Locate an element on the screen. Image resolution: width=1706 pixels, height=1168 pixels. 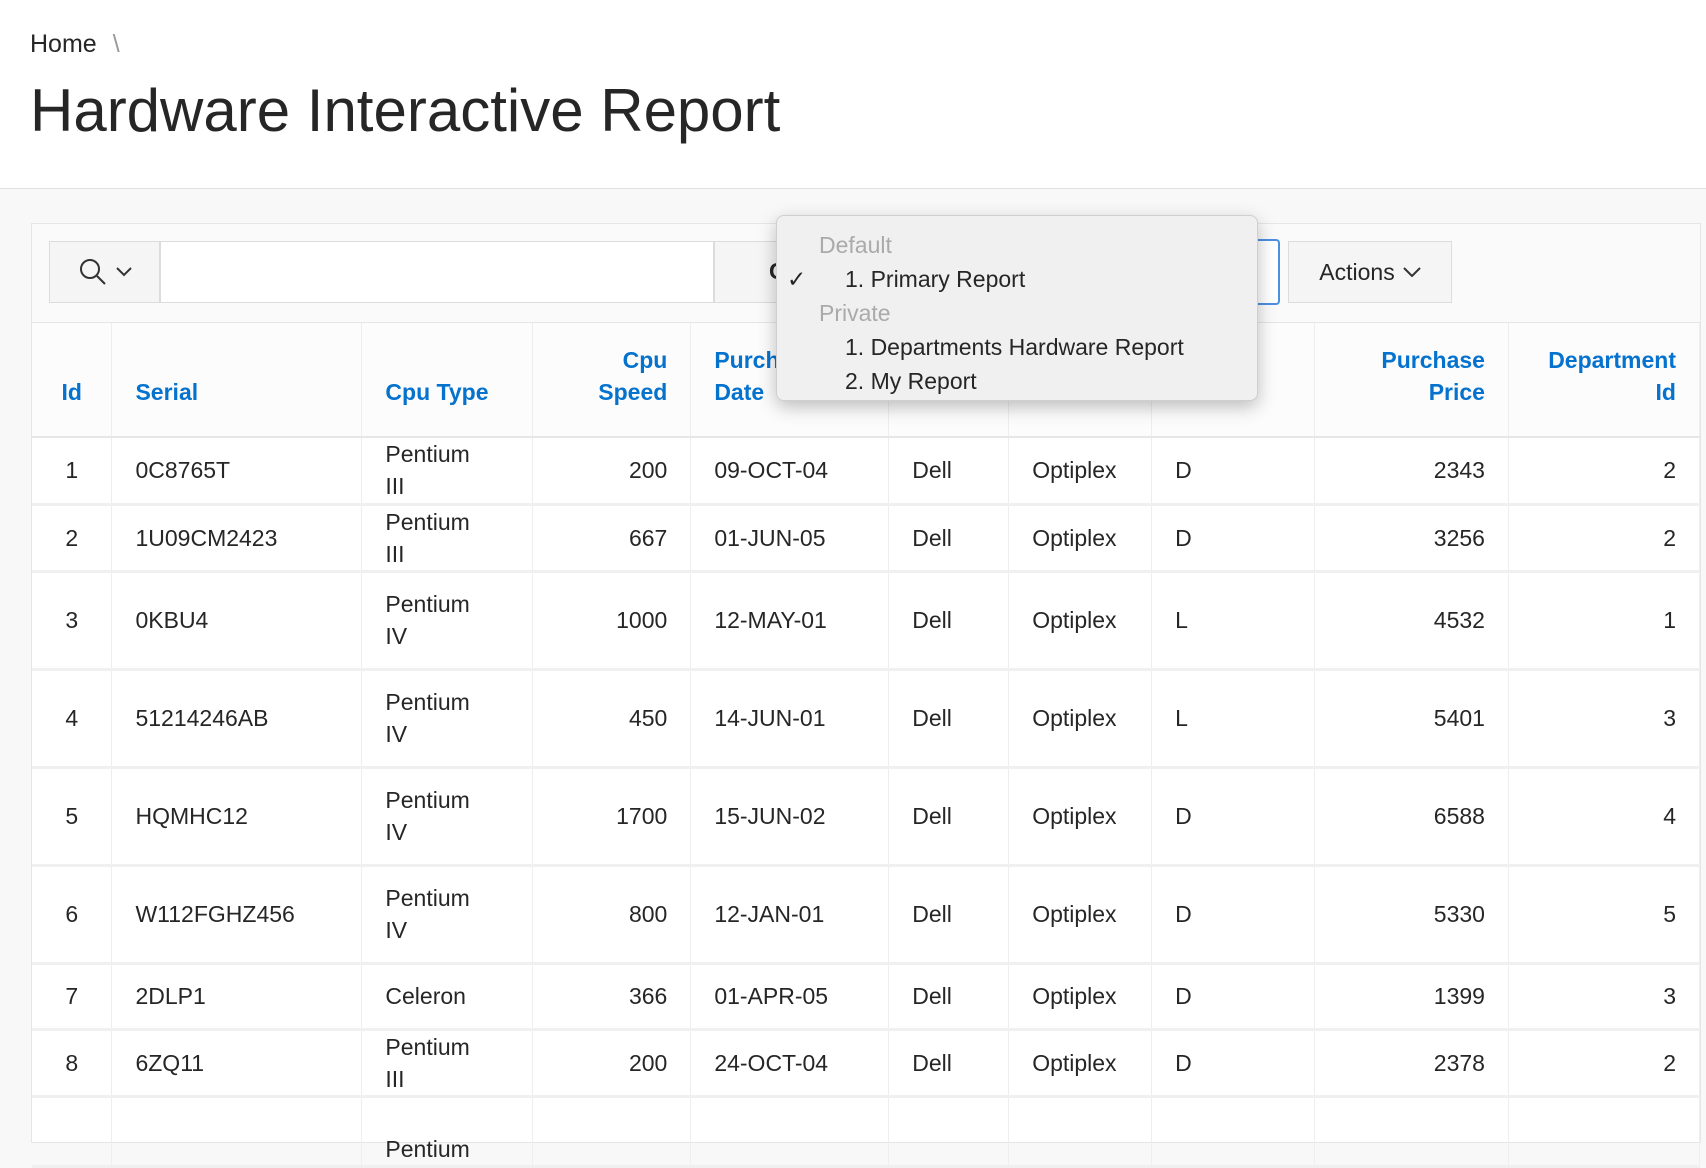
table-cell: 1399 is located at coordinates (1411, 997).